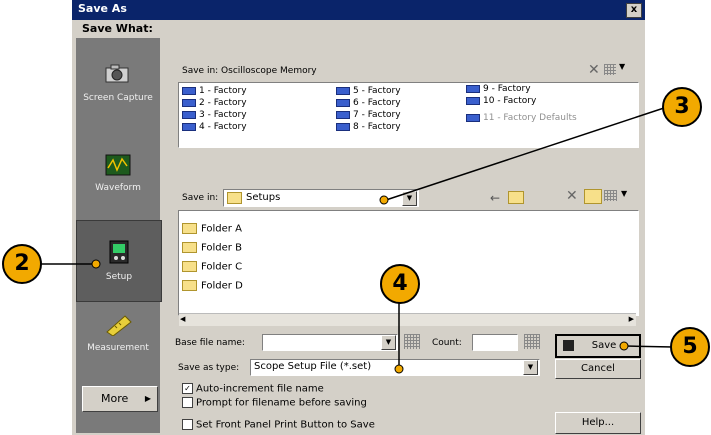 The width and height of the screenshot is (711, 435). Describe the element at coordinates (22, 264) in the screenshot. I see `callout-2: 2` at that location.